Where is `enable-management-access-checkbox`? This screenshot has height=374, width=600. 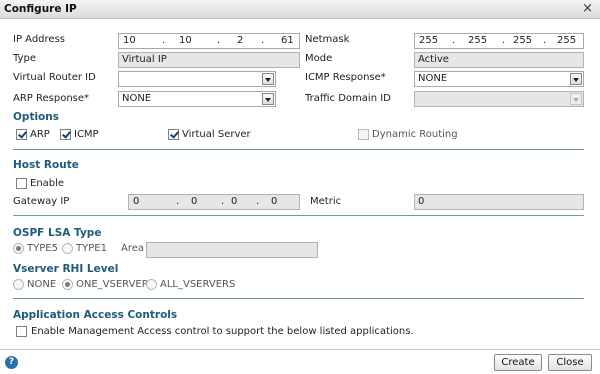 enable-management-access-checkbox is located at coordinates (21, 331).